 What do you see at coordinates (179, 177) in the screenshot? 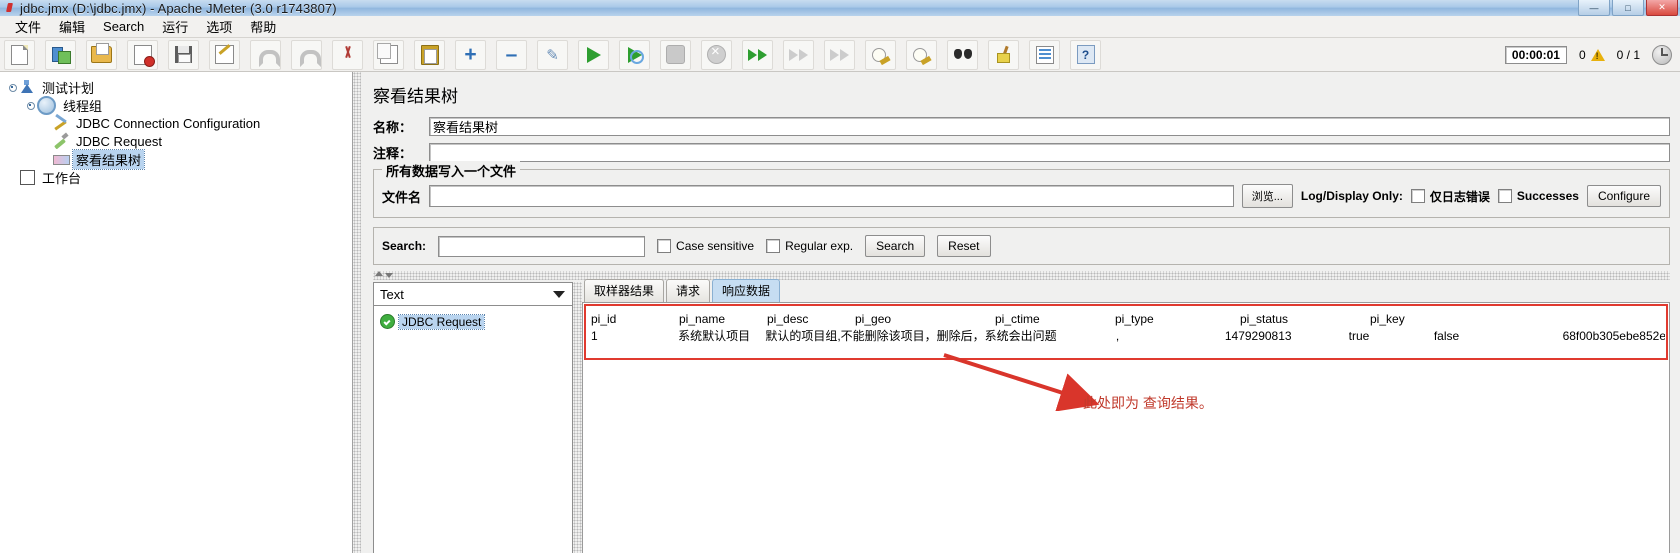
I see `tree-node-workbench: 工作台` at bounding box center [179, 177].